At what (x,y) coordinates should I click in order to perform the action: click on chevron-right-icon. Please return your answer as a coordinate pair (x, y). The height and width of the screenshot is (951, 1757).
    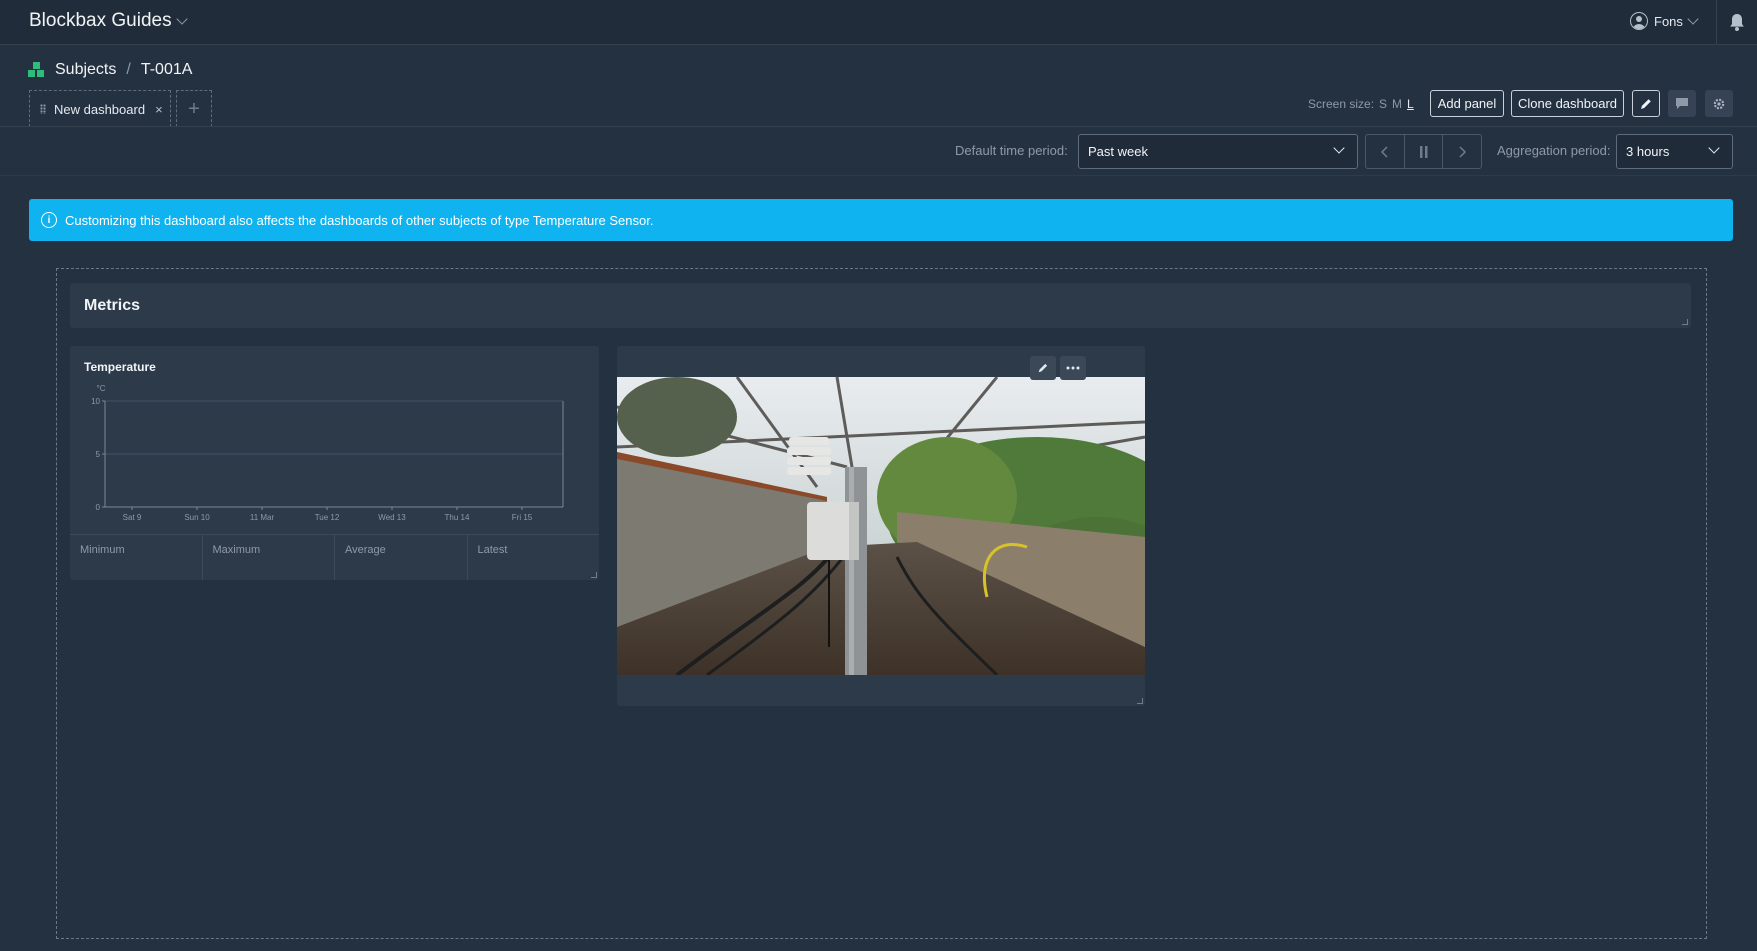
    Looking at the image, I should click on (1463, 151).